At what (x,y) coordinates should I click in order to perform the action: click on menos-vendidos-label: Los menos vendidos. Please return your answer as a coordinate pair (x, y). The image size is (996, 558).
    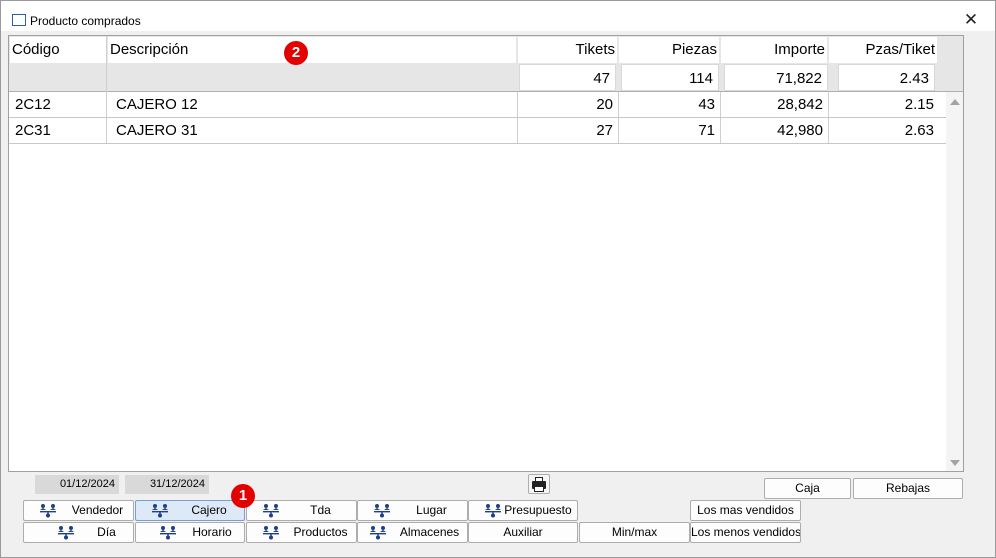
    Looking at the image, I should click on (746, 532).